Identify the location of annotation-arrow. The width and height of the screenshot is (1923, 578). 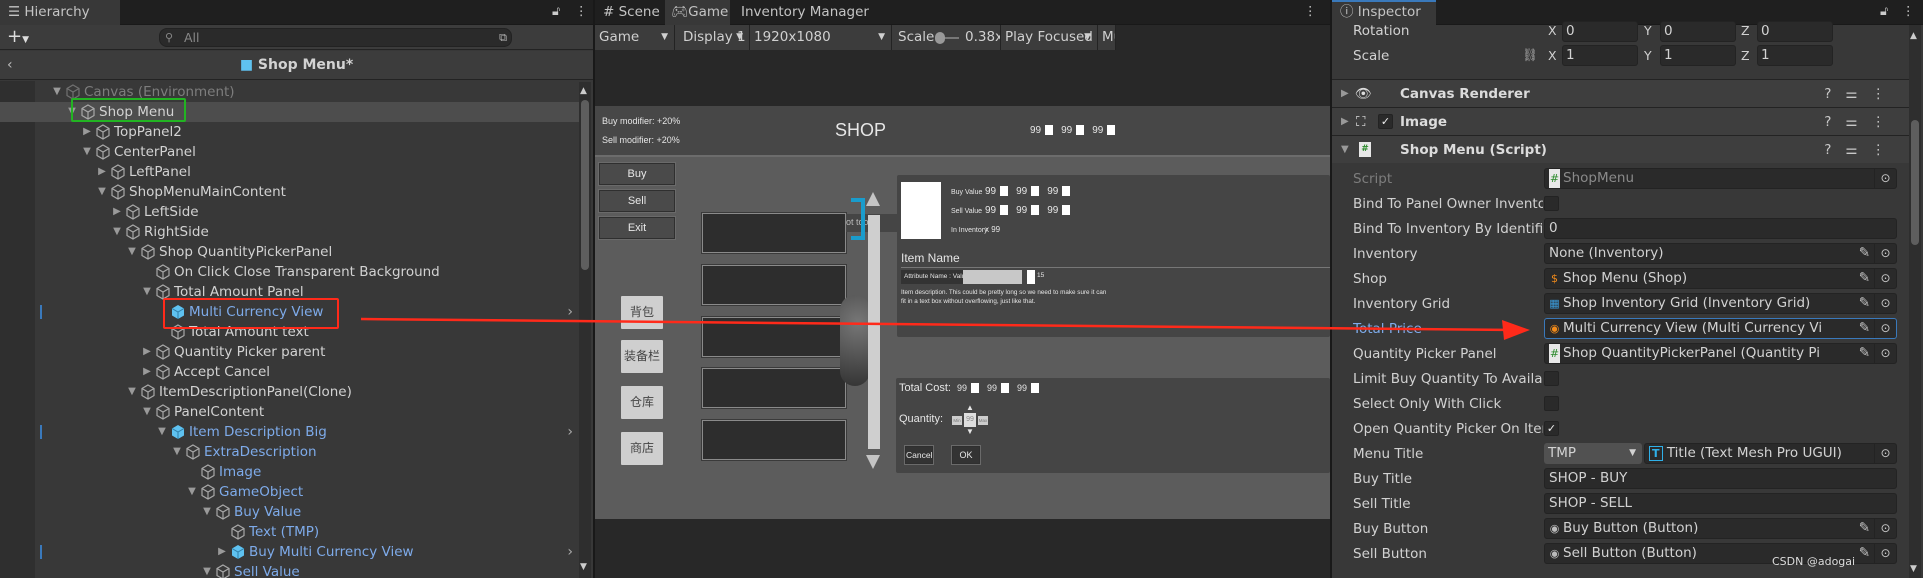
(945, 328).